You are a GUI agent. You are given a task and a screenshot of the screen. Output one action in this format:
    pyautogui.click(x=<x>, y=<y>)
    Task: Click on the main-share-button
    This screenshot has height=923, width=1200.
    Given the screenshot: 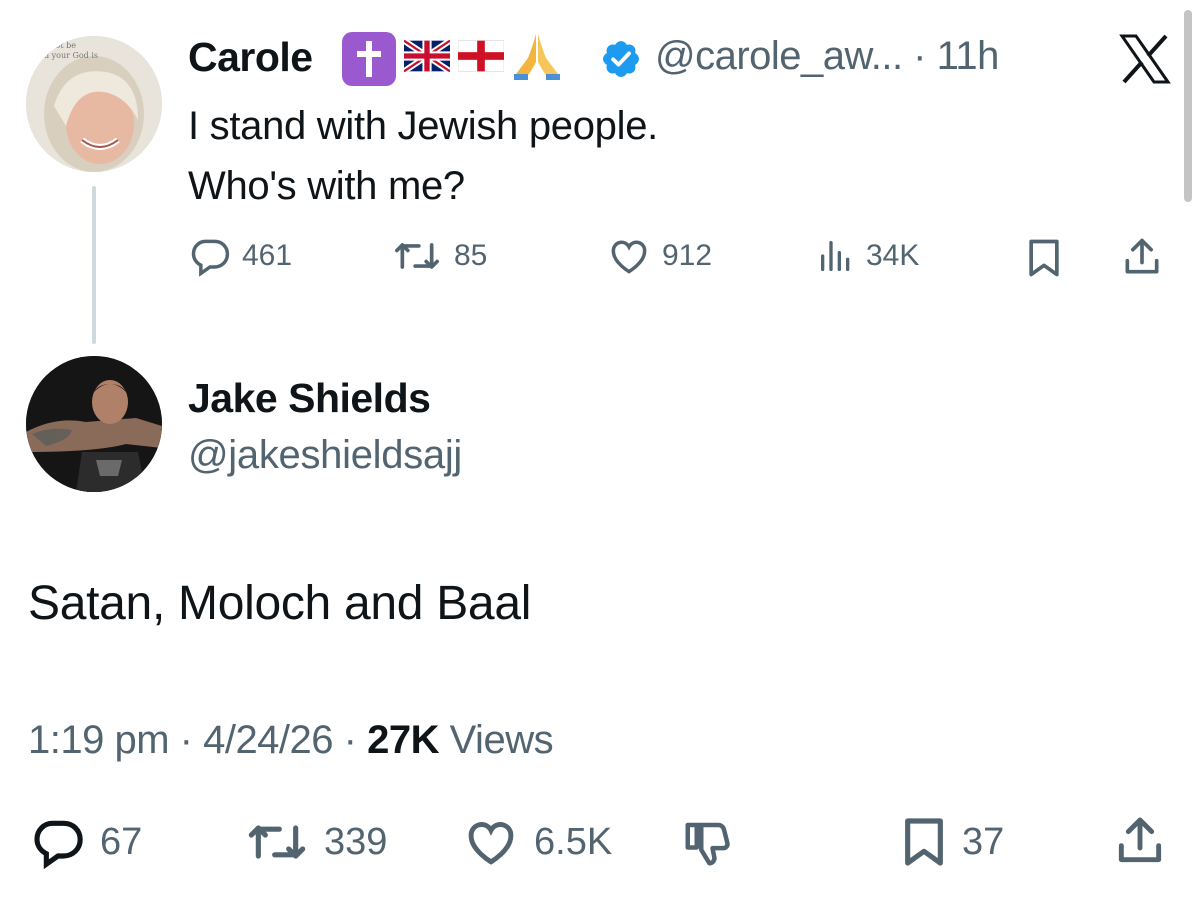 What is the action you would take?
    pyautogui.click(x=1140, y=841)
    